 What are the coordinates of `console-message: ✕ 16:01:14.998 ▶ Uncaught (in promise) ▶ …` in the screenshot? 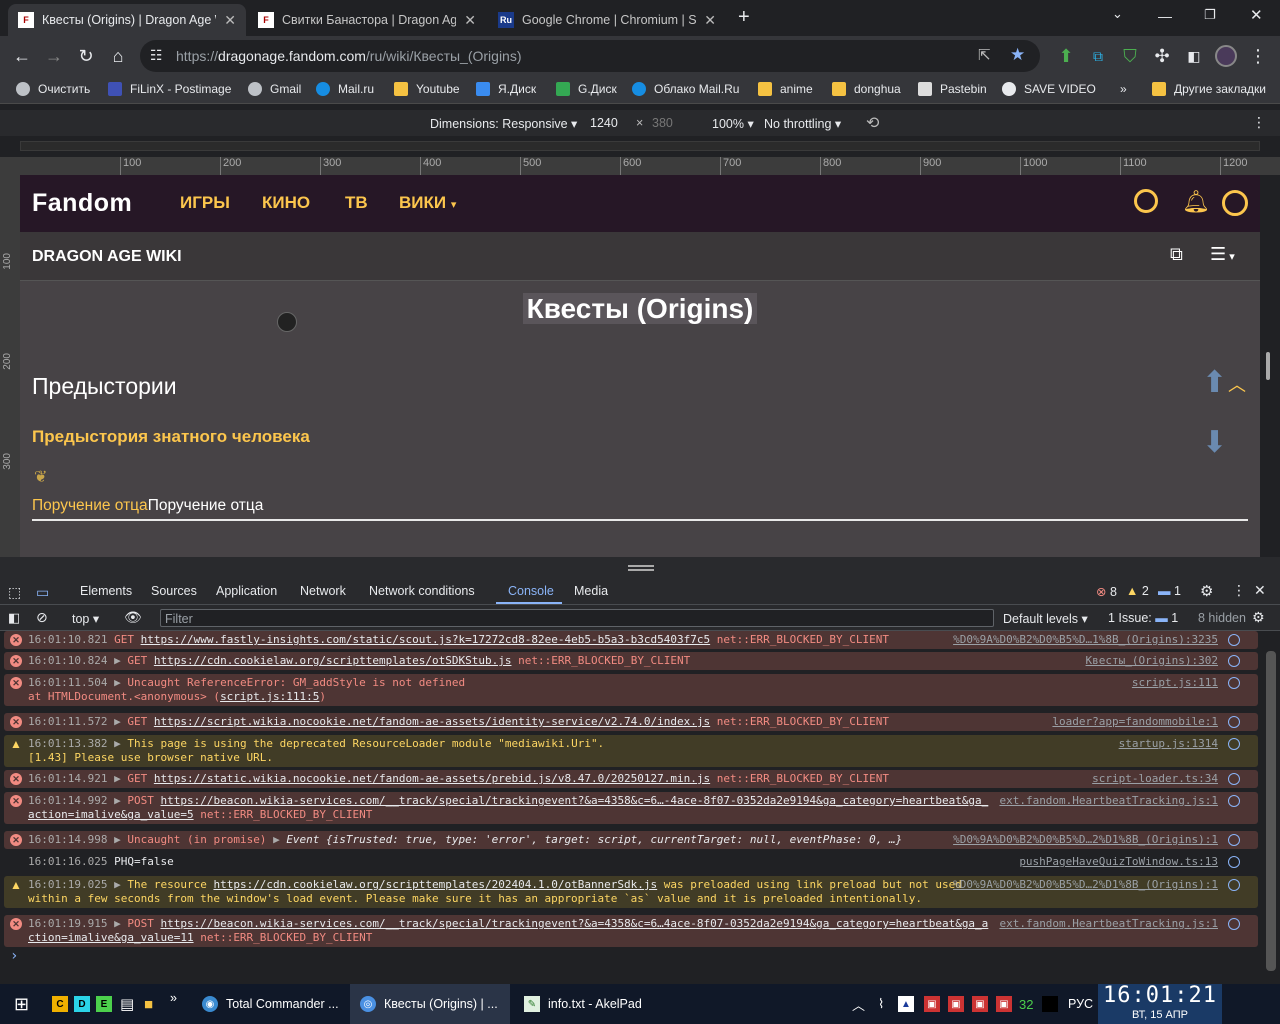 It's located at (631, 840).